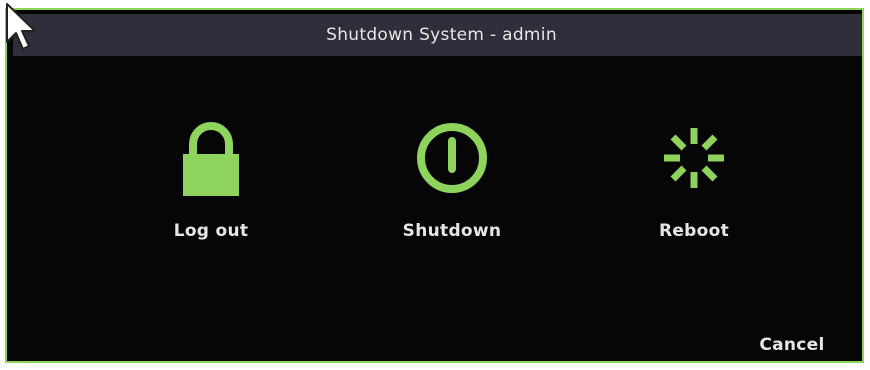 This screenshot has height=370, width=870. Describe the element at coordinates (694, 158) in the screenshot. I see `reboot-icon` at that location.